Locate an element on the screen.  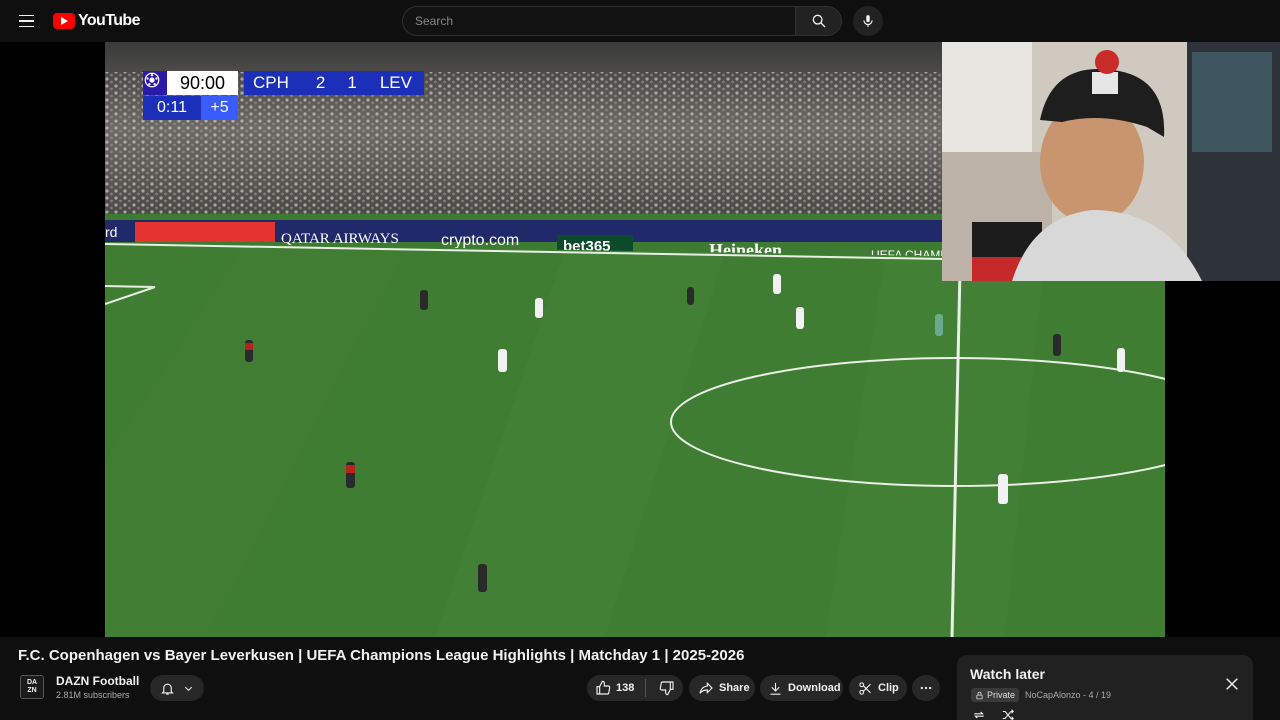
voice-search-button is located at coordinates (868, 21).